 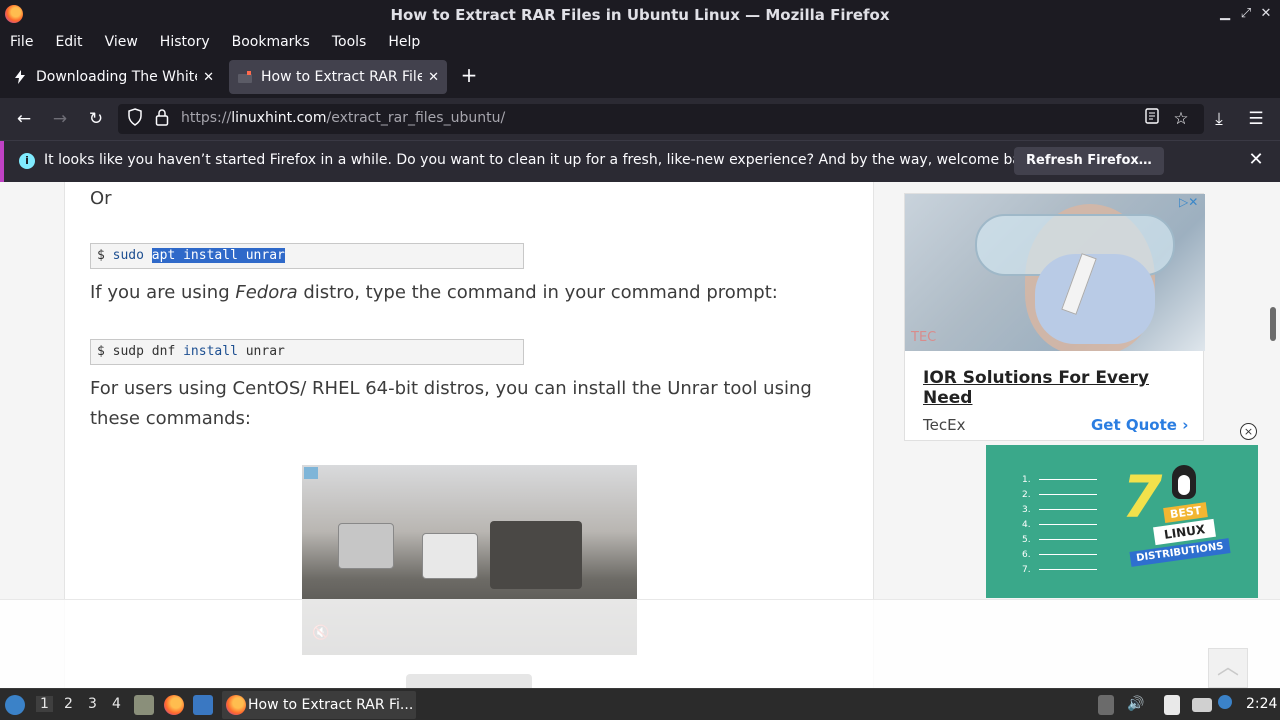 I want to click on list-number: 6., so click(x=1059, y=555).